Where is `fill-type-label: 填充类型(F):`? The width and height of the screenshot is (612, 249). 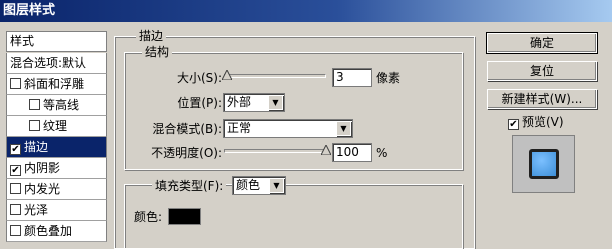 fill-type-label: 填充类型(F): is located at coordinates (189, 186).